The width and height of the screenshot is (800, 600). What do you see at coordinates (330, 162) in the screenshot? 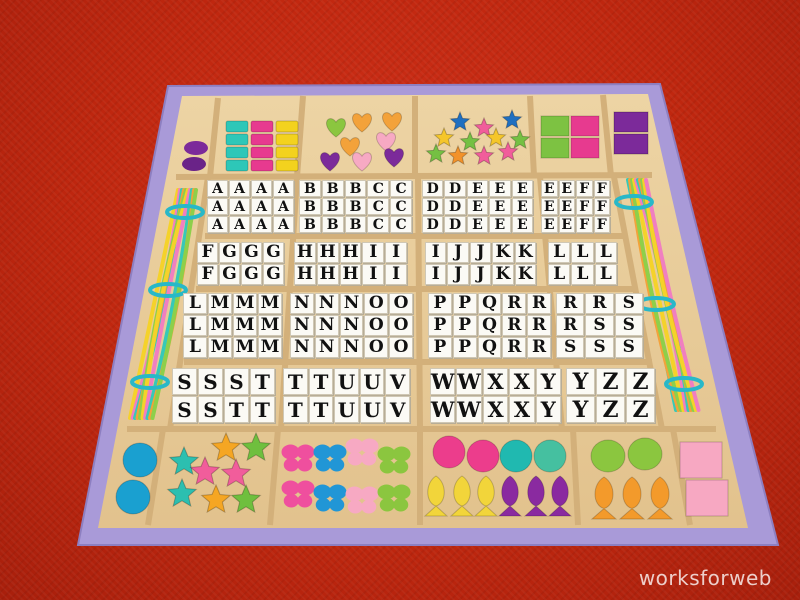
I see `heart-bead` at bounding box center [330, 162].